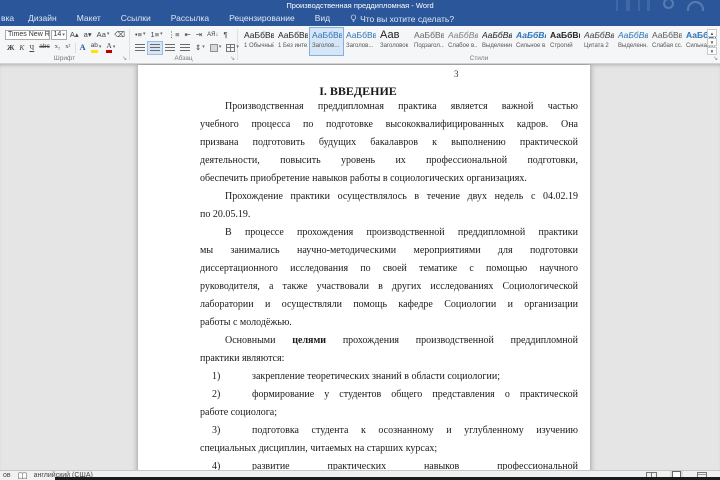 This screenshot has height=480, width=720. I want to click on font-color-button: А ▾, so click(110, 47).